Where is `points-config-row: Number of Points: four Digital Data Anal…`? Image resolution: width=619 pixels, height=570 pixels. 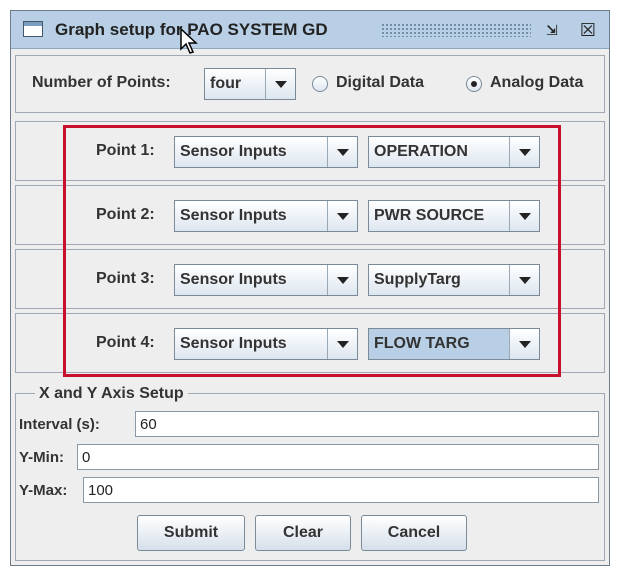
points-config-row: Number of Points: four Digital Data Anal… is located at coordinates (310, 84).